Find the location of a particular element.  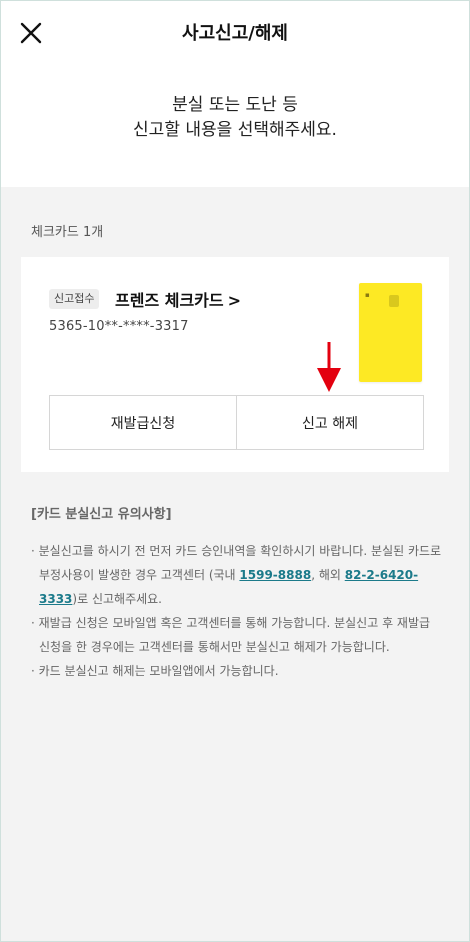

page-title: 사고신고/해제 is located at coordinates (235, 33).